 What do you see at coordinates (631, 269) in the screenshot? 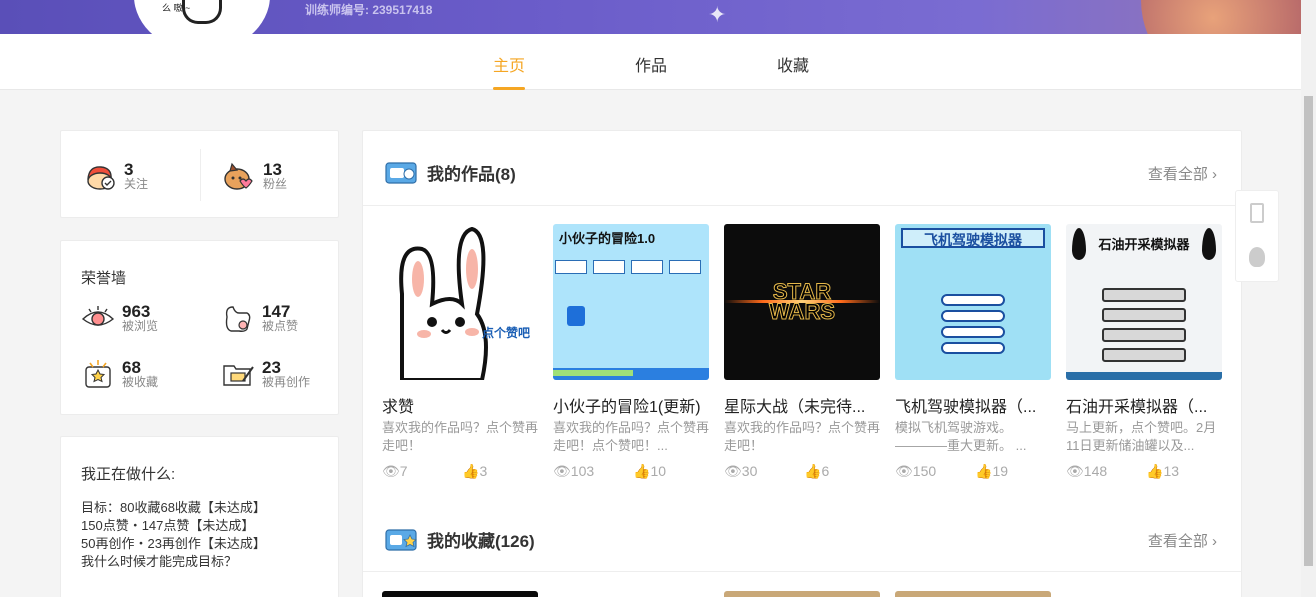
I see `thumb-menu-strip` at bounding box center [631, 269].